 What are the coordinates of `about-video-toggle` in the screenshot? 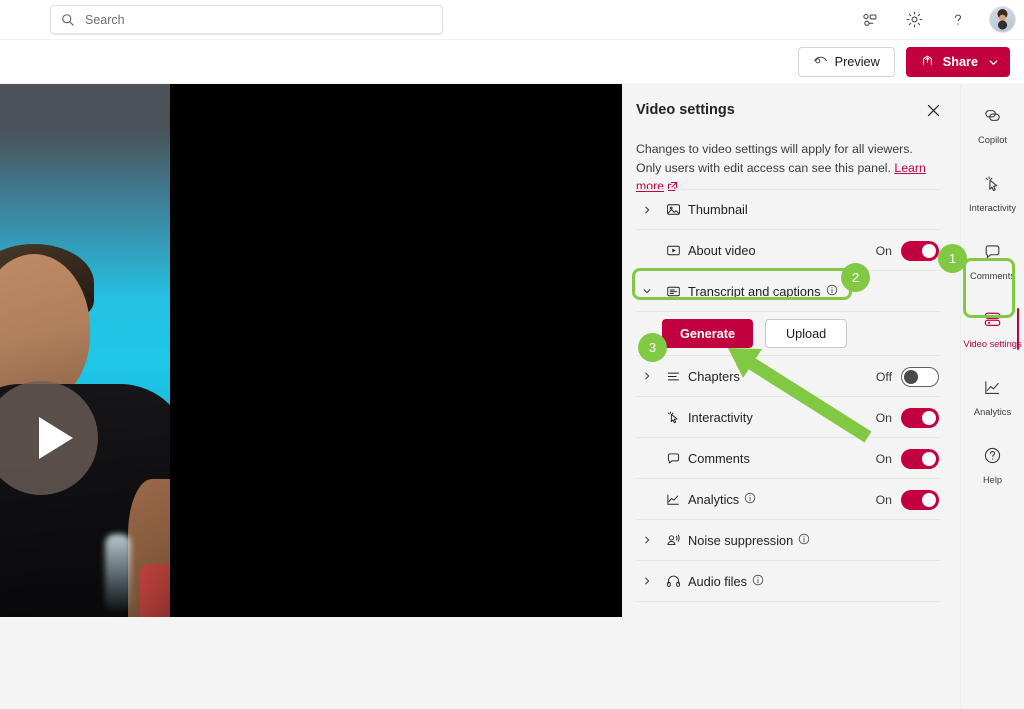 It's located at (920, 250).